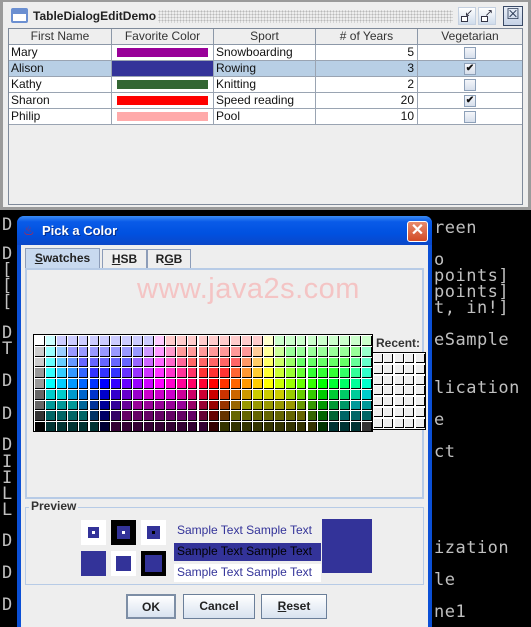 This screenshot has height=627, width=531. I want to click on column-header-favorite-color: Favorite Color, so click(163, 36).